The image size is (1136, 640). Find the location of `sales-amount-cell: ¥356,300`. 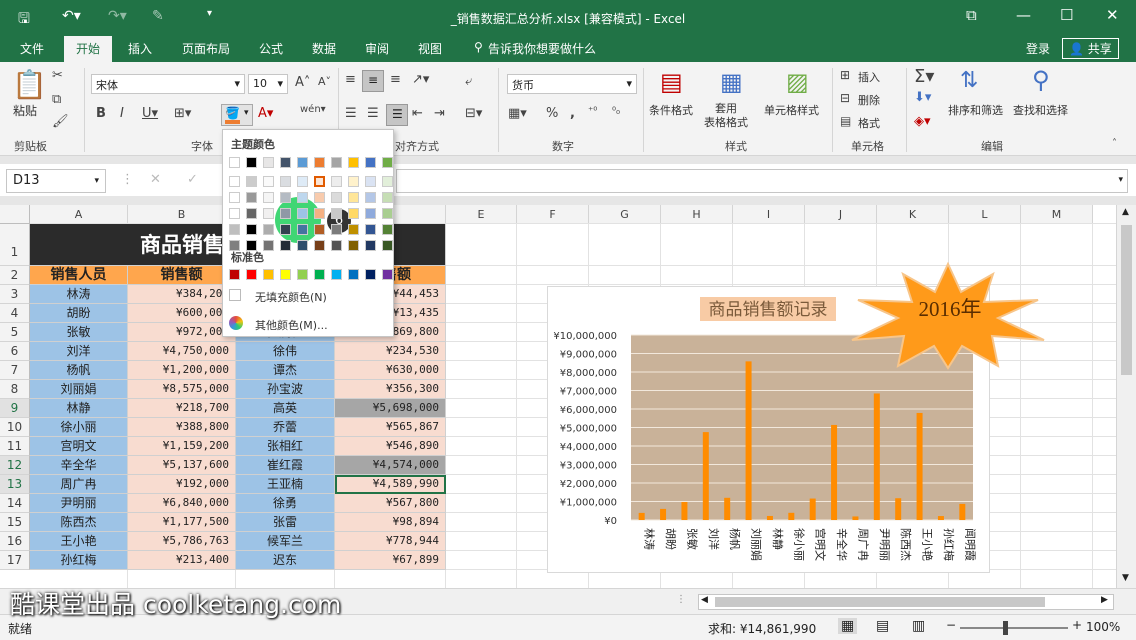

sales-amount-cell: ¥356,300 is located at coordinates (390, 389).